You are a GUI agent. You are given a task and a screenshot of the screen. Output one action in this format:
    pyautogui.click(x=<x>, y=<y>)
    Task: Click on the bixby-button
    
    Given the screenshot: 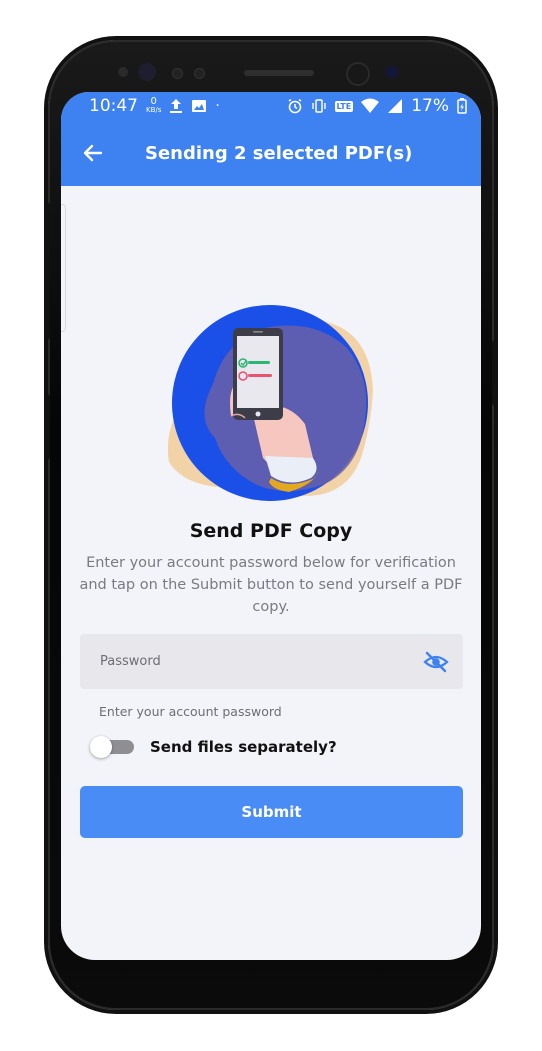 What is the action you would take?
    pyautogui.click(x=47, y=427)
    